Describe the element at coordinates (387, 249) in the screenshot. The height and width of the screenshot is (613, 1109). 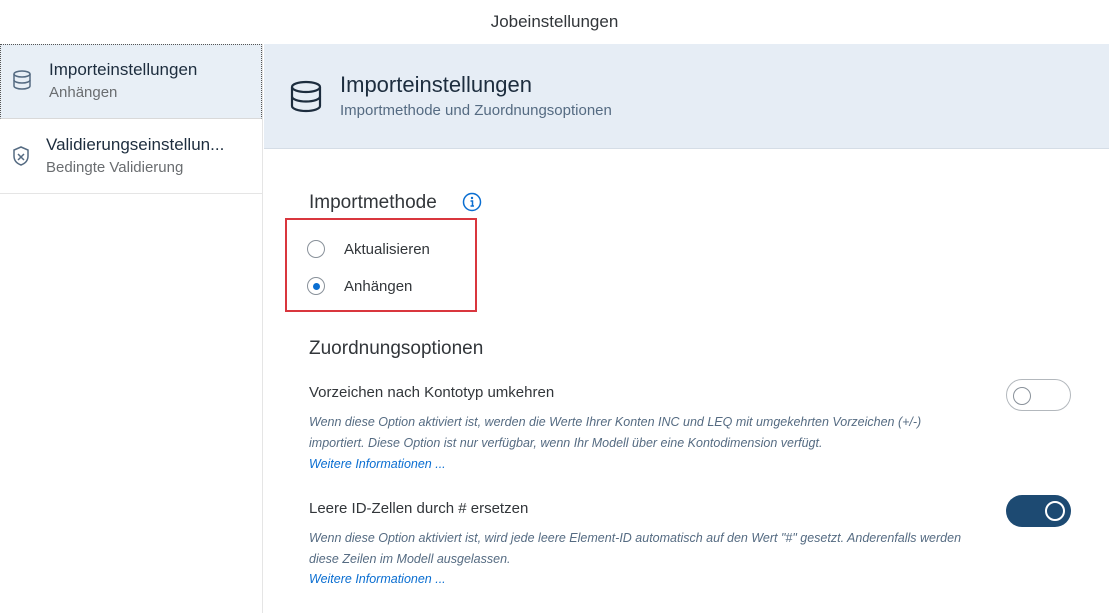
I see `radio-label: Aktualisieren` at that location.